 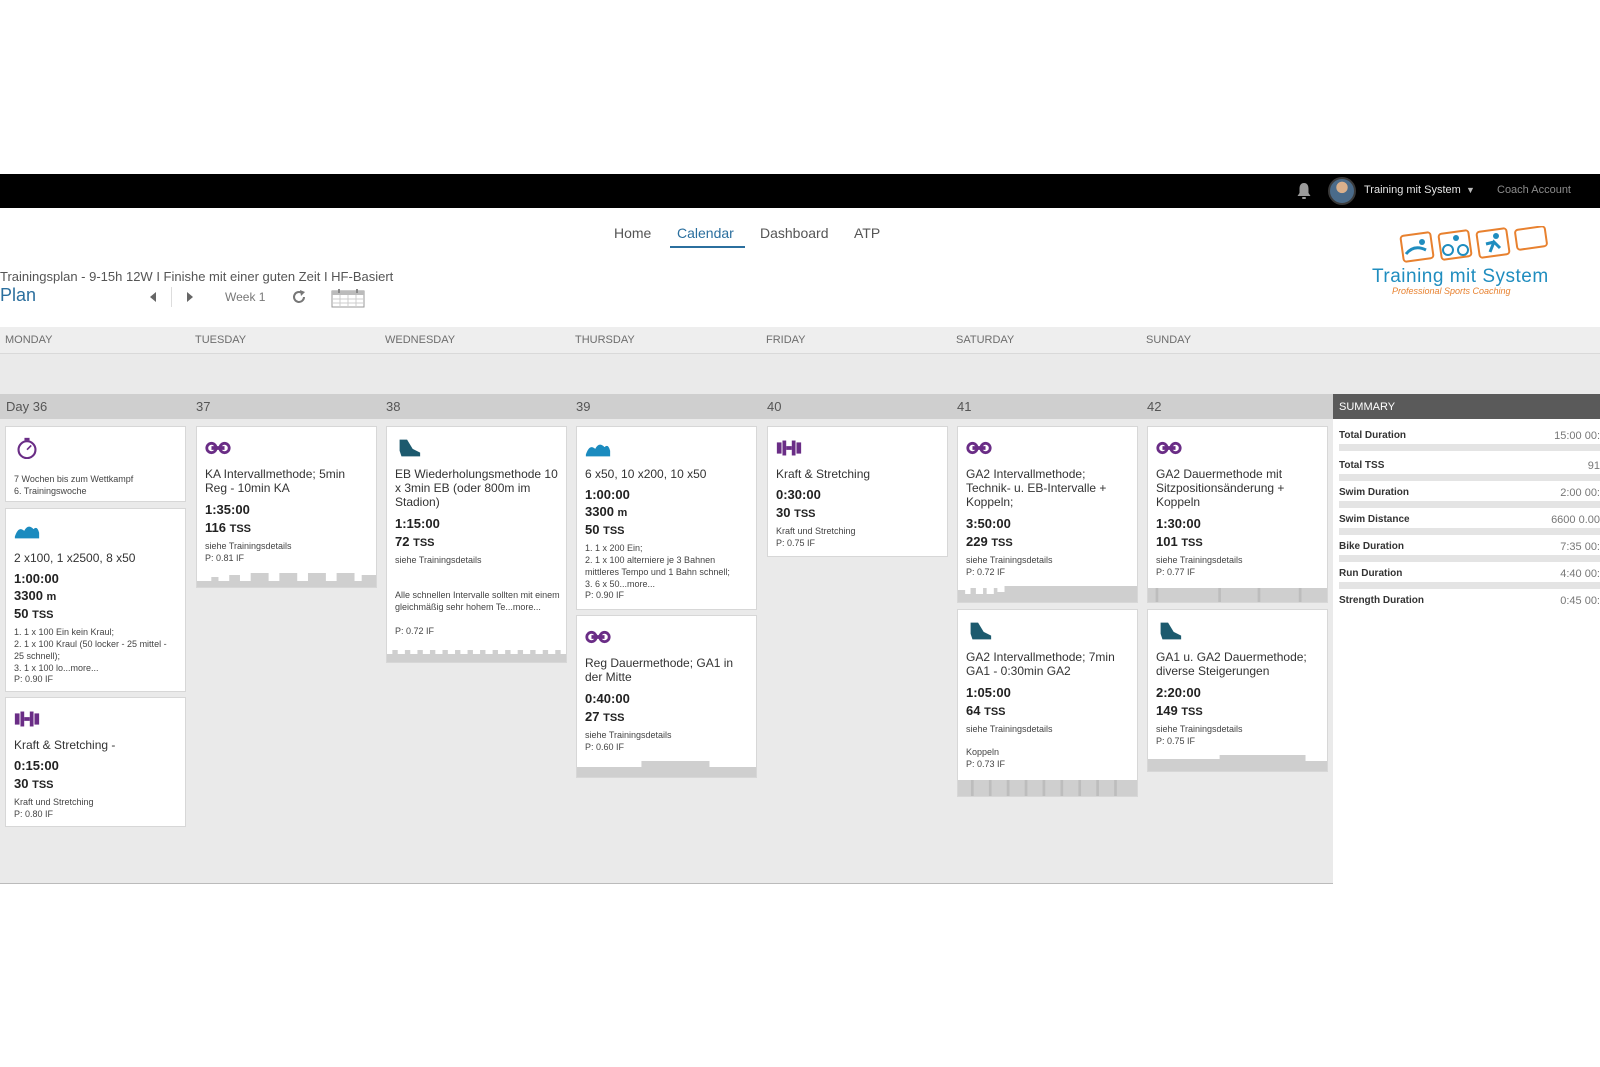 What do you see at coordinates (1342, 191) in the screenshot?
I see `avatar` at bounding box center [1342, 191].